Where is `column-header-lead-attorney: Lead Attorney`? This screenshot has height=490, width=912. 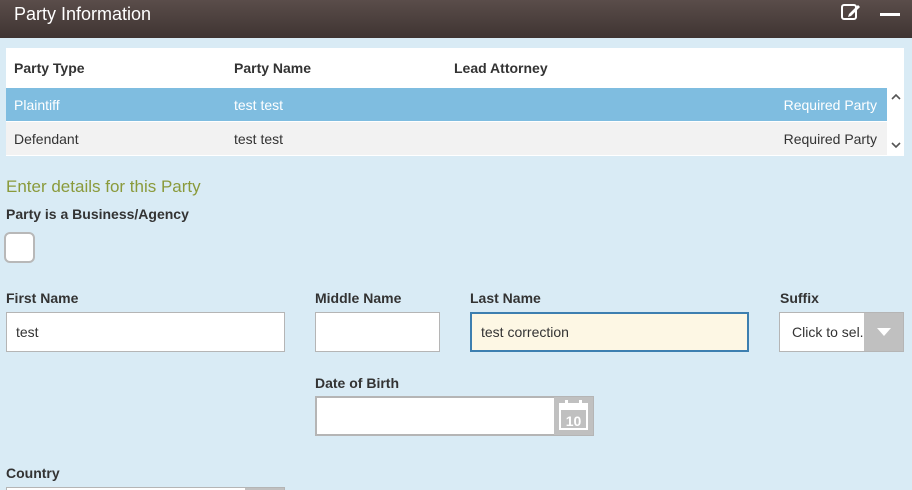
column-header-lead-attorney: Lead Attorney is located at coordinates (501, 68).